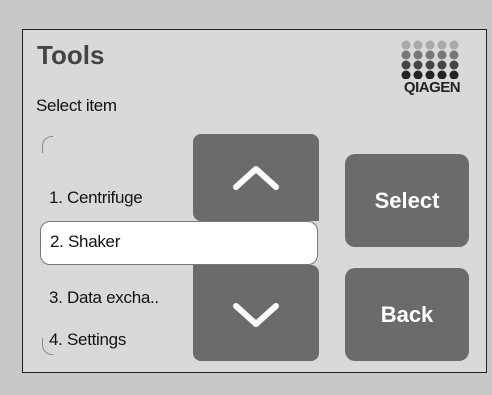  I want to click on logo-dots-icon, so click(430, 60).